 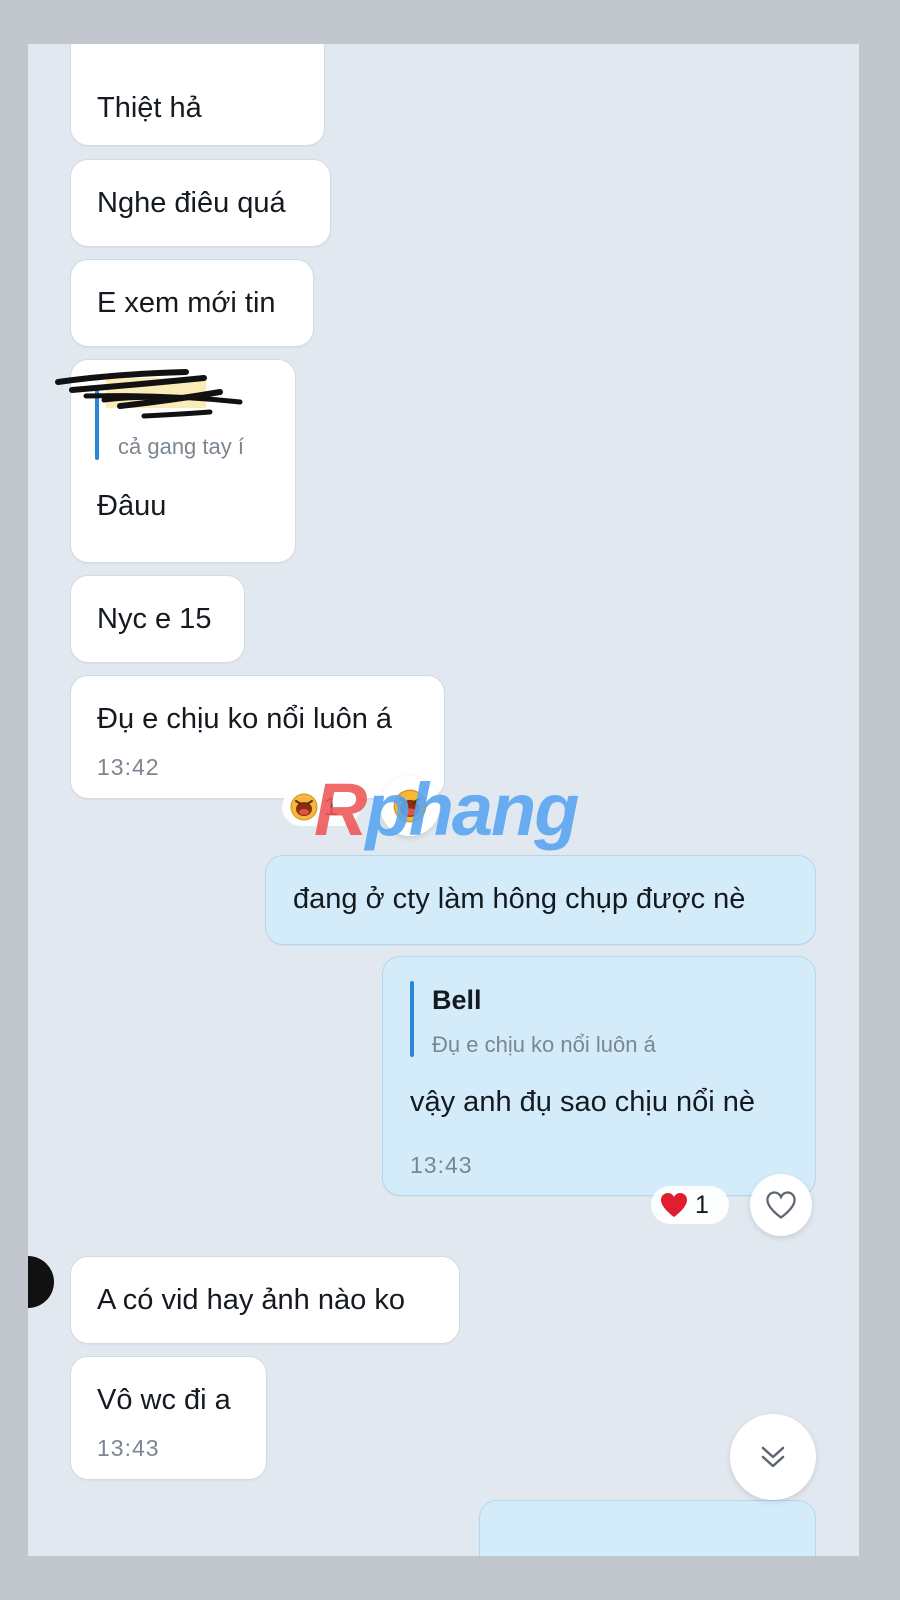 I want to click on incoming-message: Thiệt hả, so click(x=197, y=95).